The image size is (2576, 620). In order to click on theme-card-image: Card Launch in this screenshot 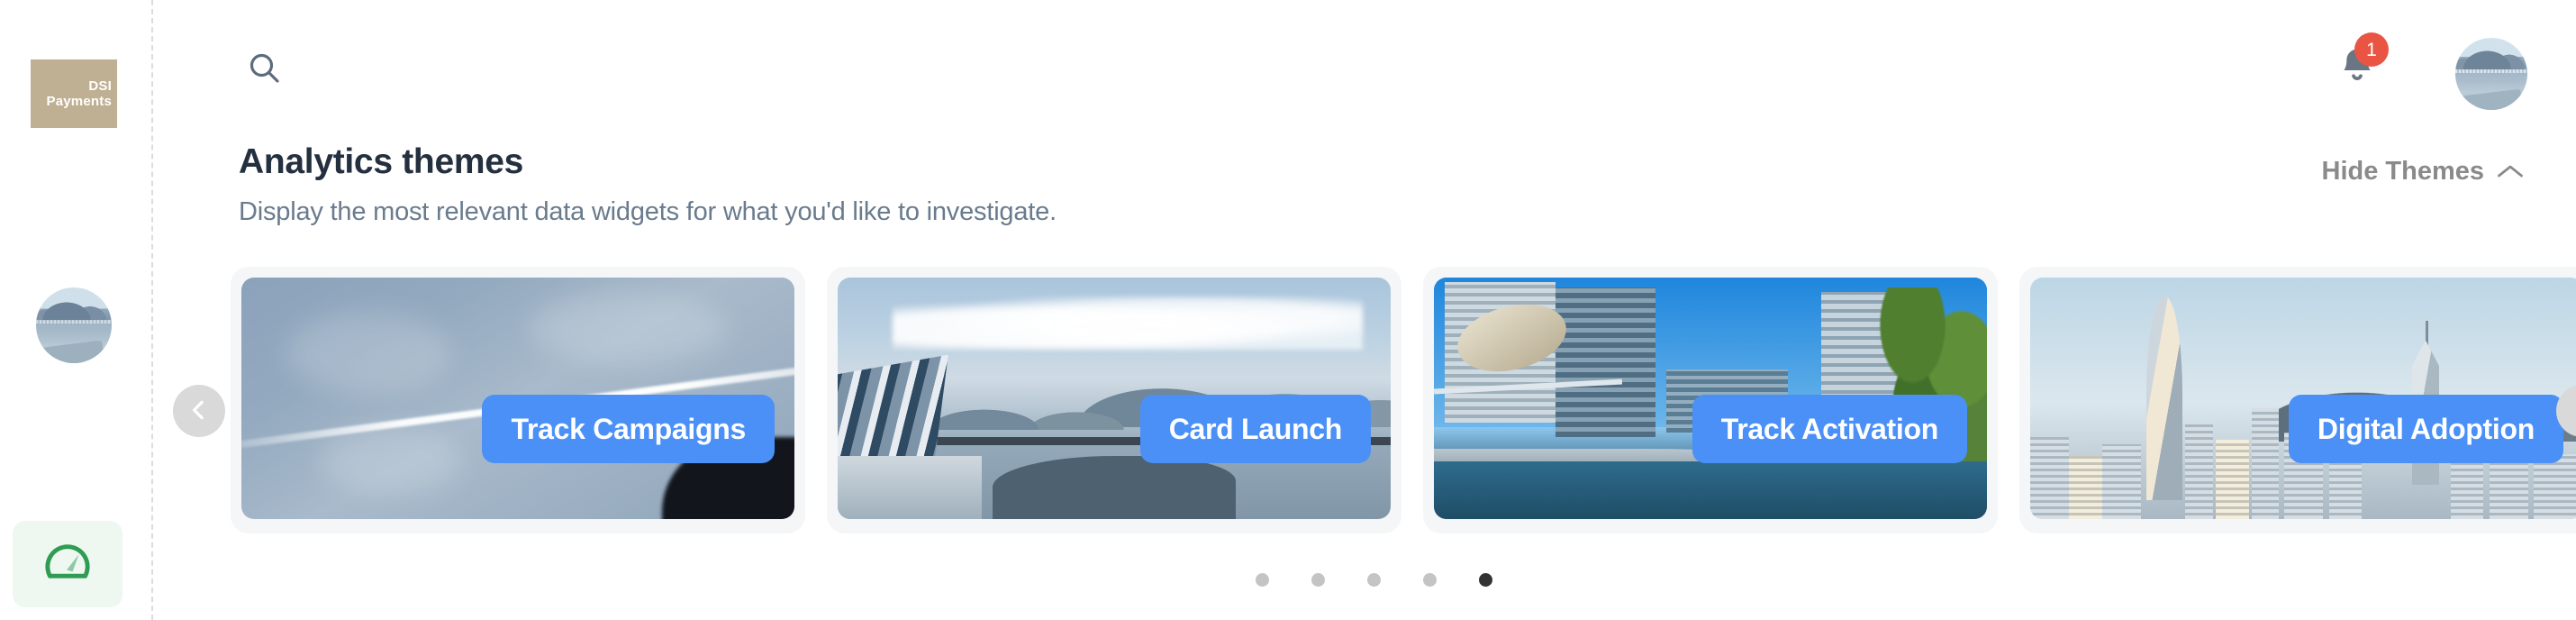, I will do `click(1114, 398)`.